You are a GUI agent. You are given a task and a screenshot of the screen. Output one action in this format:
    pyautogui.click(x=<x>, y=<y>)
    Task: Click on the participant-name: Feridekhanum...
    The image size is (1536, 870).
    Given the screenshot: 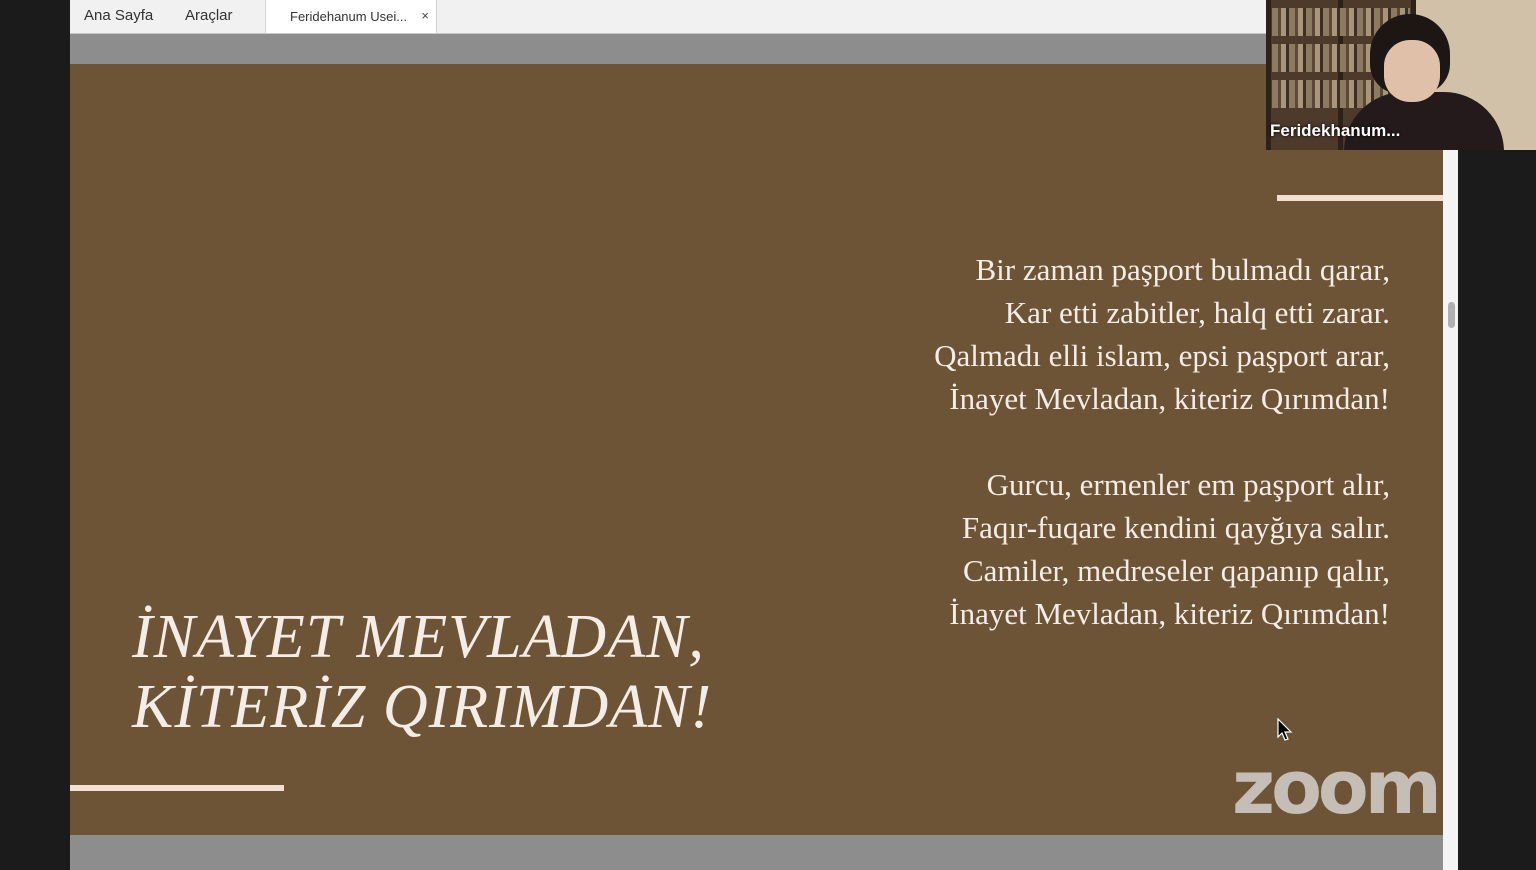 What is the action you would take?
    pyautogui.click(x=1335, y=130)
    